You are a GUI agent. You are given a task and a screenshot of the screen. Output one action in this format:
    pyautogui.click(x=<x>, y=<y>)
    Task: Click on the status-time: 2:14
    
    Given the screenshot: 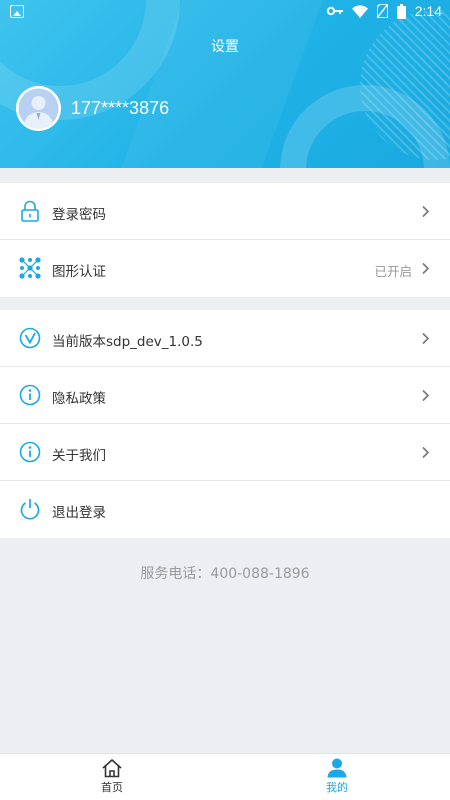 What is the action you would take?
    pyautogui.click(x=428, y=11)
    